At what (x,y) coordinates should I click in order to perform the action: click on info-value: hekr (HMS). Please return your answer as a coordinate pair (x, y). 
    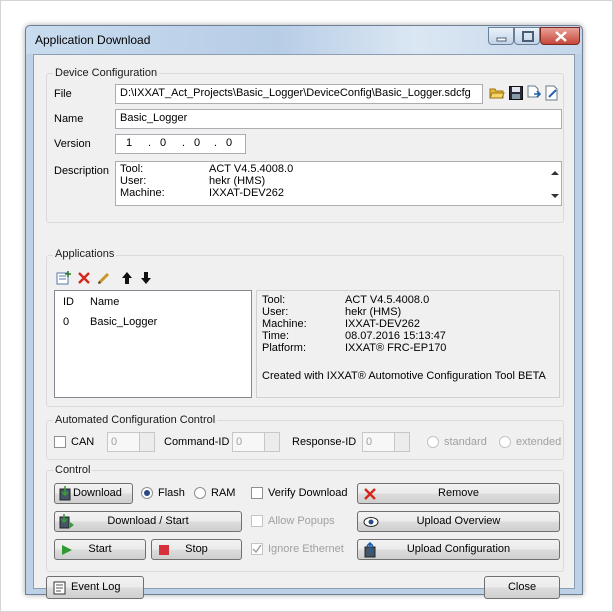
    Looking at the image, I should click on (373, 312).